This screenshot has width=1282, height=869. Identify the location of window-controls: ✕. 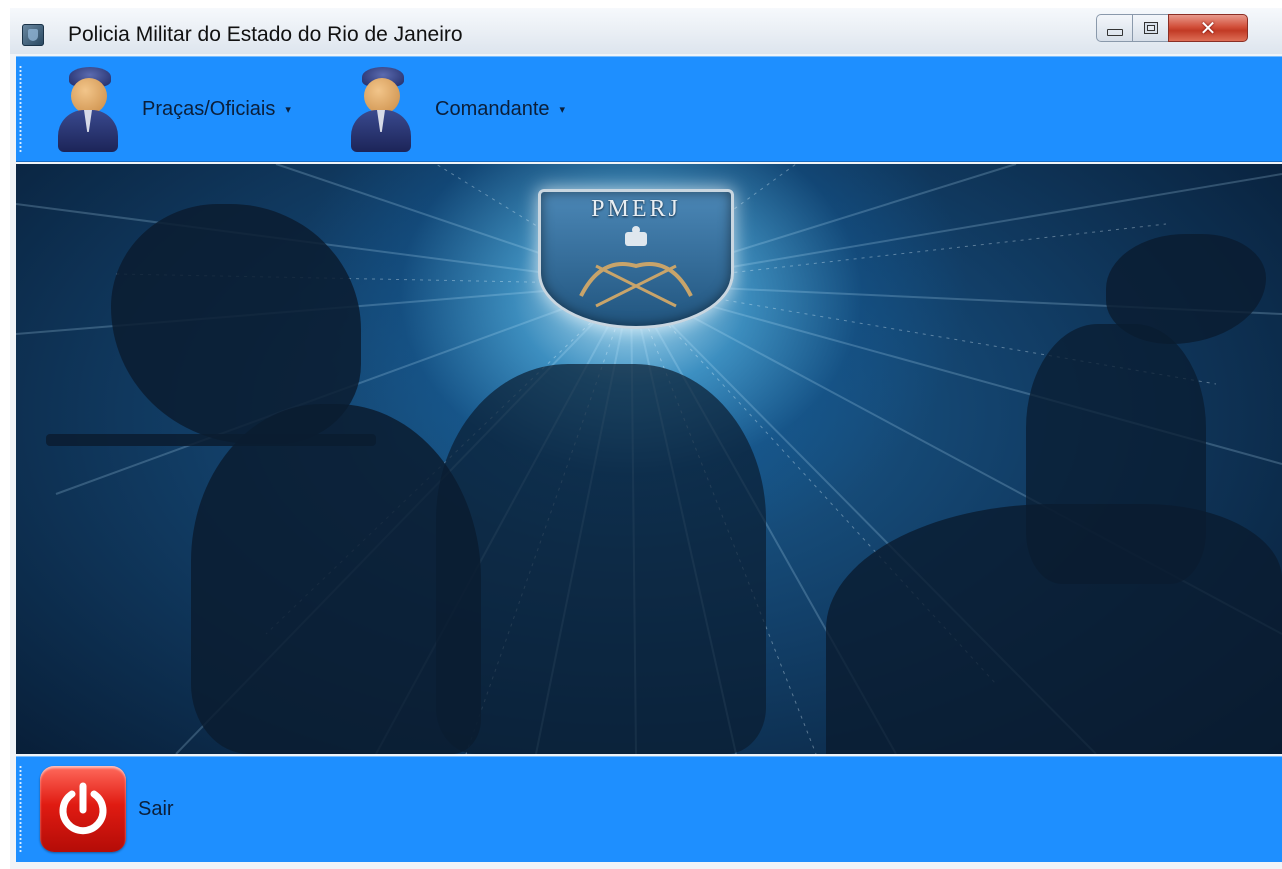
(1172, 29).